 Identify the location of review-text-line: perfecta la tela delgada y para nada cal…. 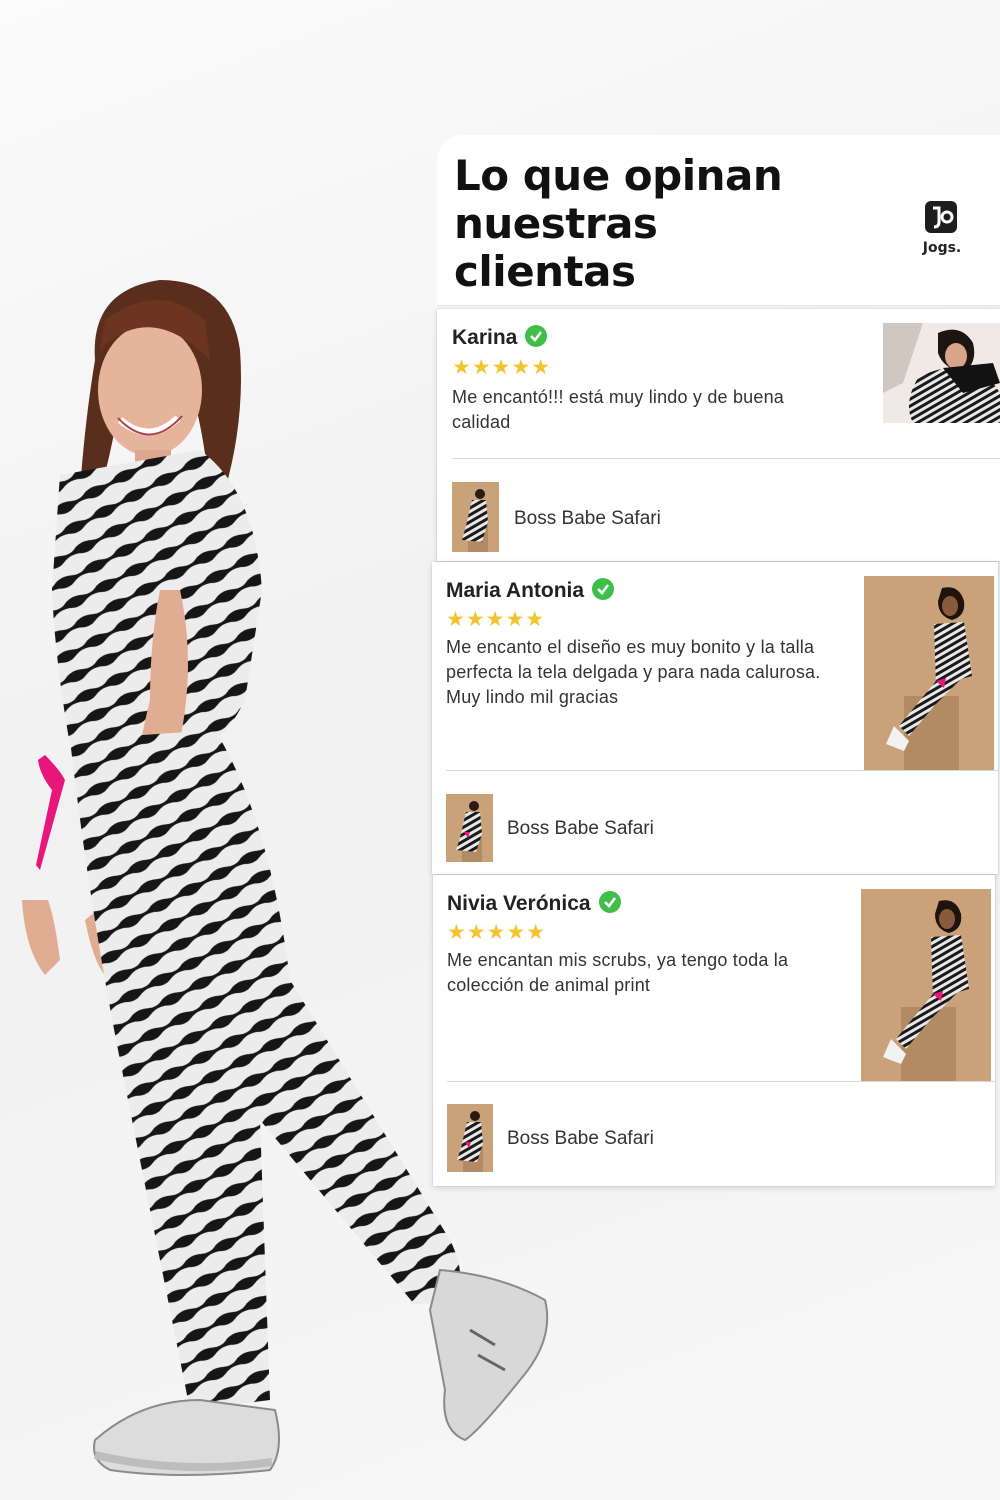
(633, 672).